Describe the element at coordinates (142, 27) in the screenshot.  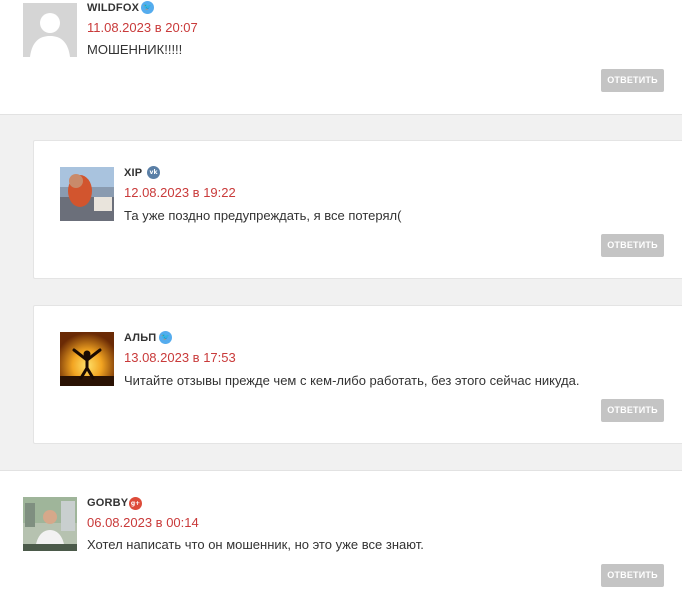
I see `comment-date: 11.08.2023 в 20:07` at that location.